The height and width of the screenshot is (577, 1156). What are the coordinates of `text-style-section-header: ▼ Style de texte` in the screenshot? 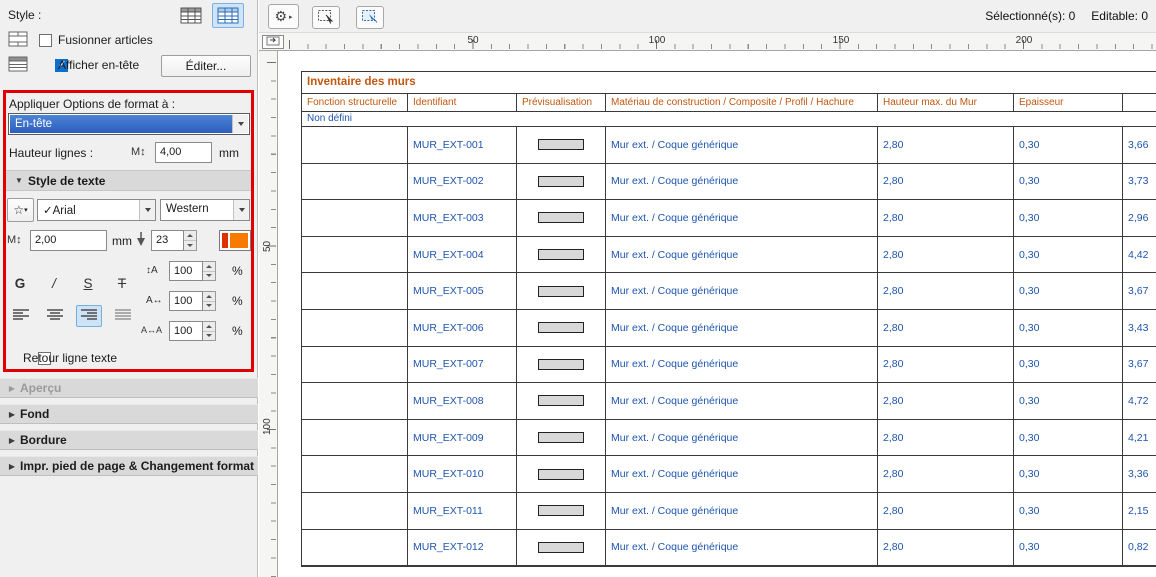 It's located at (128, 180).